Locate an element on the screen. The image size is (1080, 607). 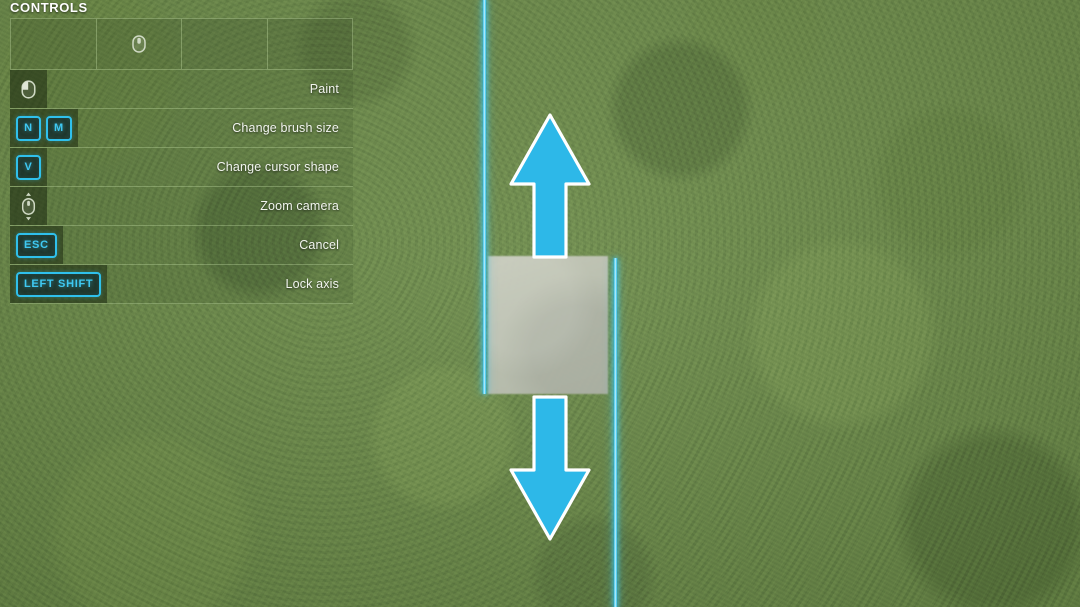
mouse-scroll-icon is located at coordinates (139, 44).